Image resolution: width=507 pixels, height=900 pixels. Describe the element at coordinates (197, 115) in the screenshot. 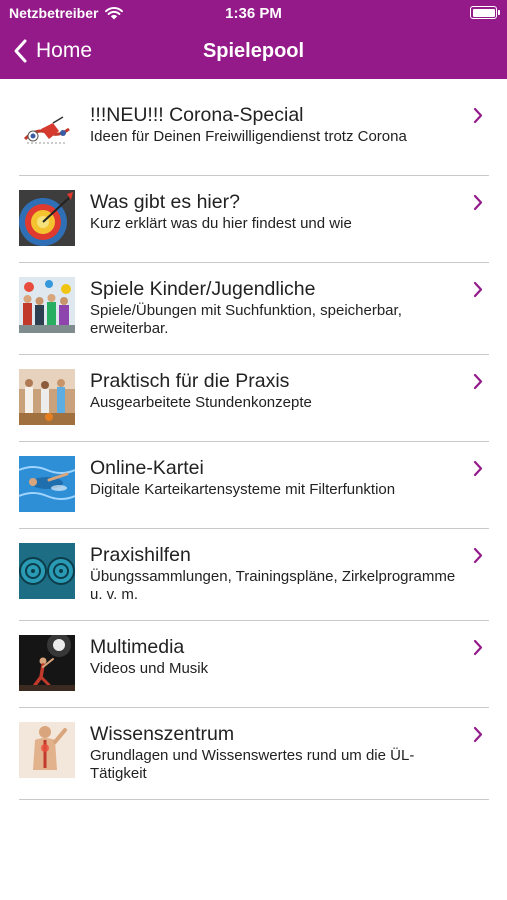

I see `list-item-title: !!!NEU!!! Corona-Special` at that location.